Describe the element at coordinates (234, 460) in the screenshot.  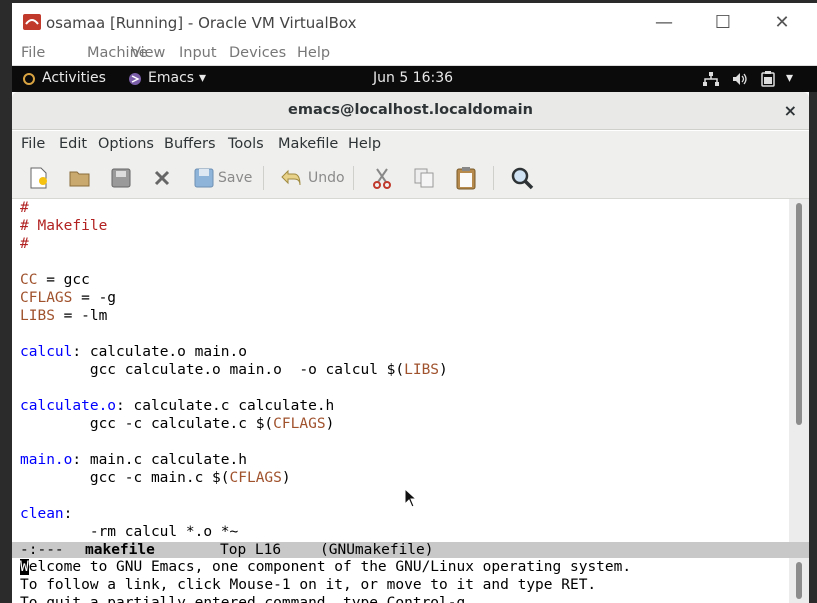
I see `buffer-line: main.o: main.c calculate.h` at that location.